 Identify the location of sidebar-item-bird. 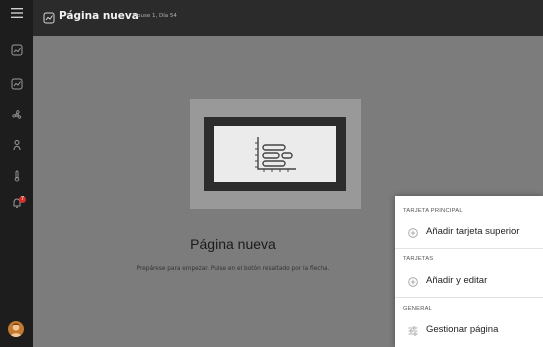
(16, 145).